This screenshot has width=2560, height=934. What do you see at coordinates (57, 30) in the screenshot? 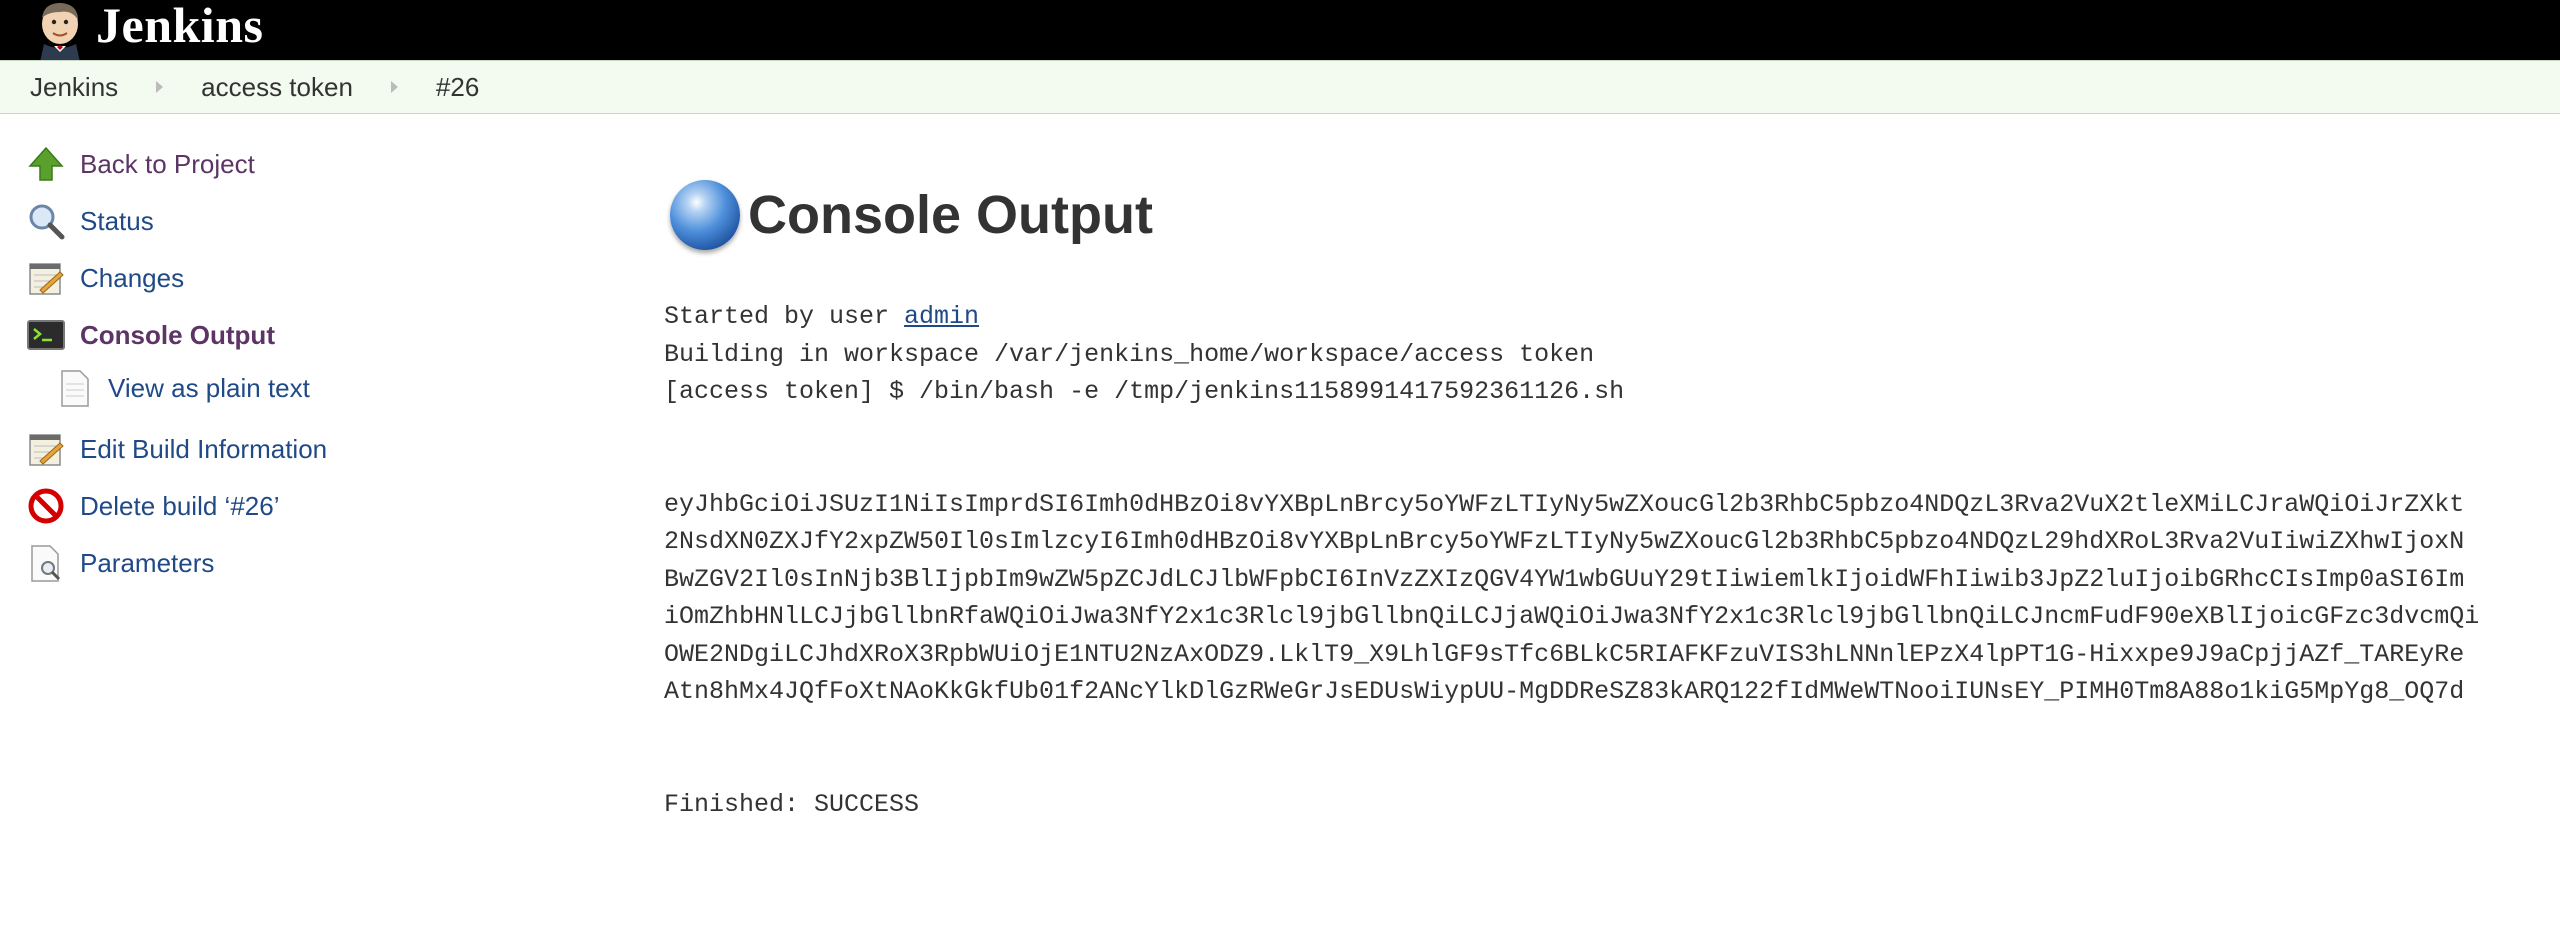
I see `jenkins-butler-logo-icon` at bounding box center [57, 30].